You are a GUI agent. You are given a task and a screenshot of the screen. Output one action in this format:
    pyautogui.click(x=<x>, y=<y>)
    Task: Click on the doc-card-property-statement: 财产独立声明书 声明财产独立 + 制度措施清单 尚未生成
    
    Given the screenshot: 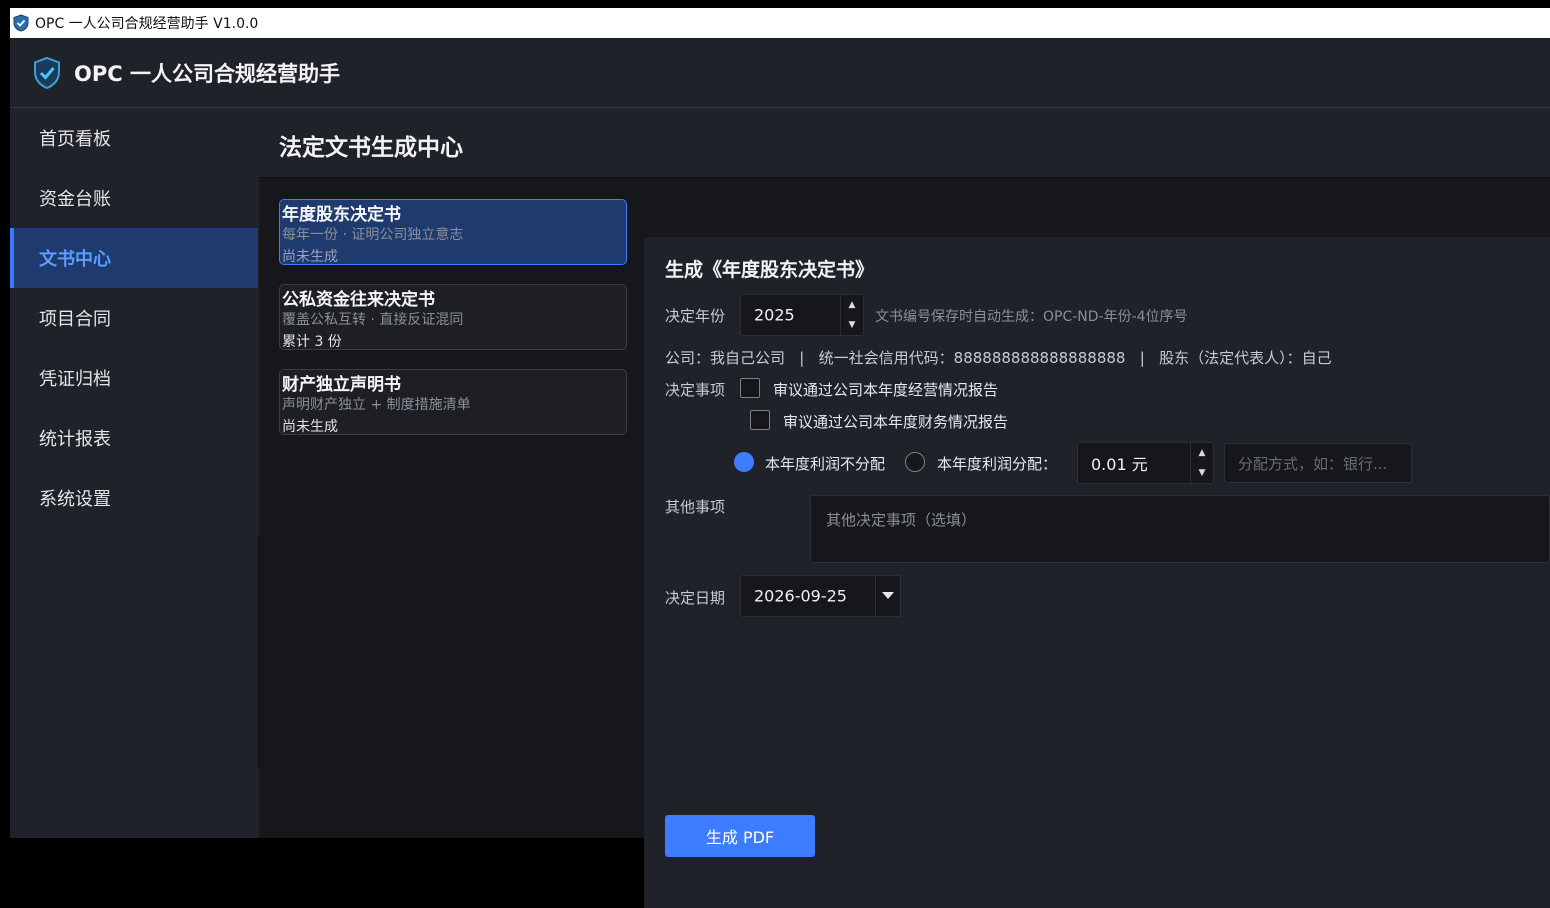 What is the action you would take?
    pyautogui.click(x=453, y=402)
    